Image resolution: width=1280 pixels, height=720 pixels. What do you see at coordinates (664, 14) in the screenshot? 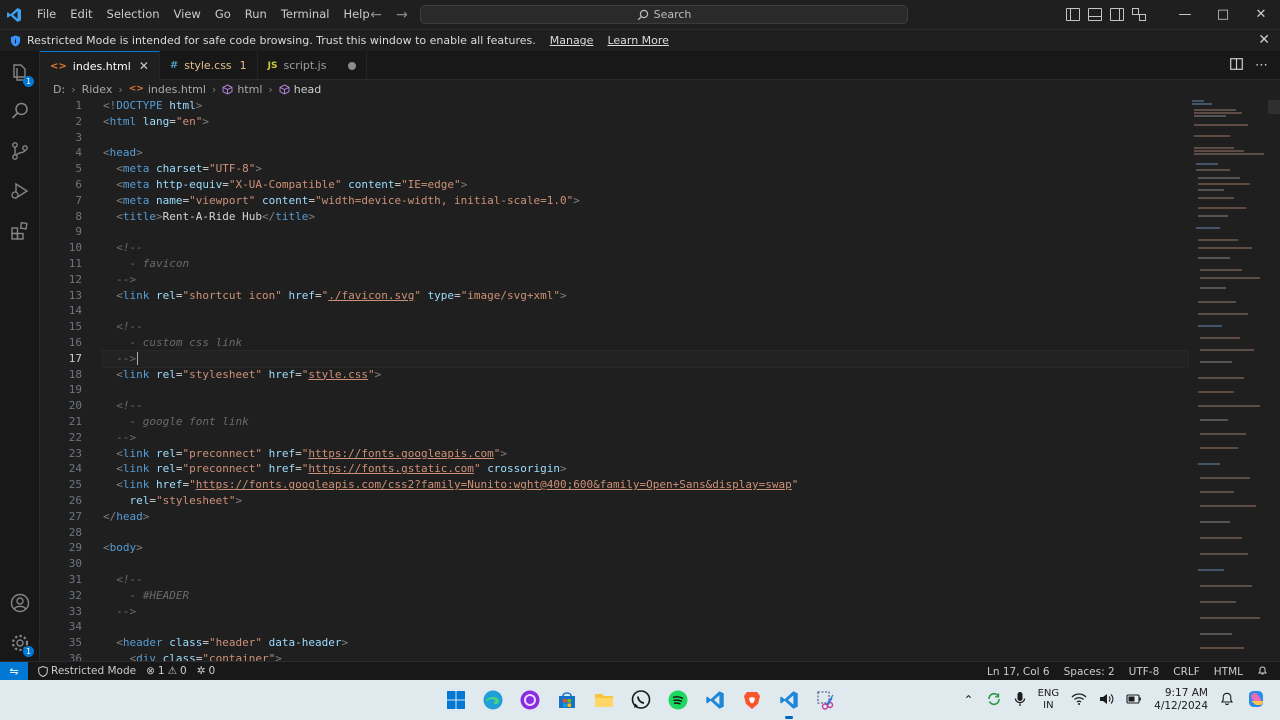
I see `command-center-search: Search` at bounding box center [664, 14].